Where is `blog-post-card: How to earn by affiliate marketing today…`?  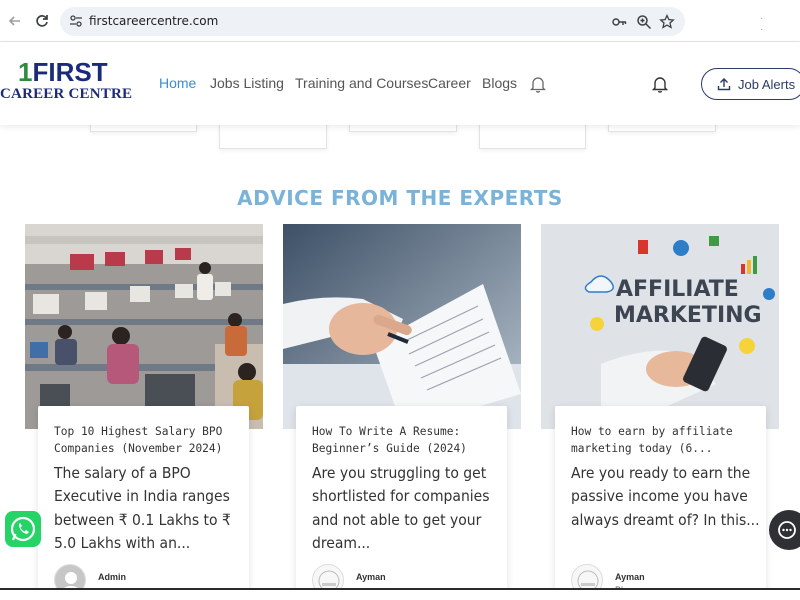
blog-post-card: How to earn by affiliate marketing today… is located at coordinates (660, 503).